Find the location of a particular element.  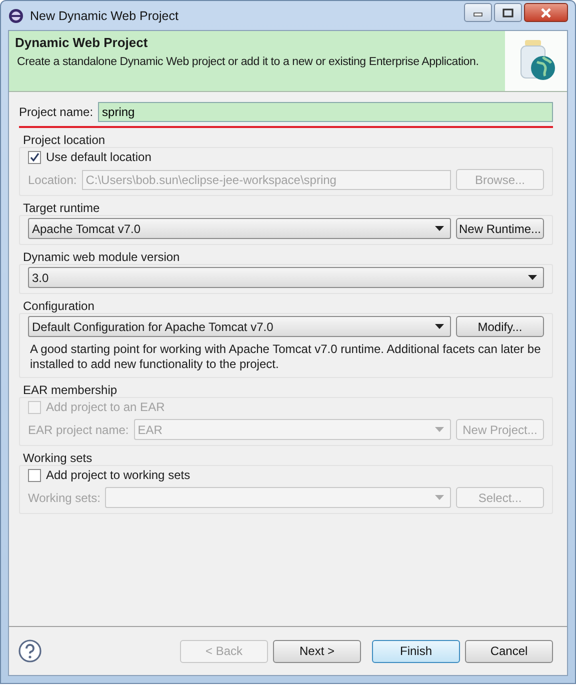

group-title: Project location is located at coordinates (64, 140).